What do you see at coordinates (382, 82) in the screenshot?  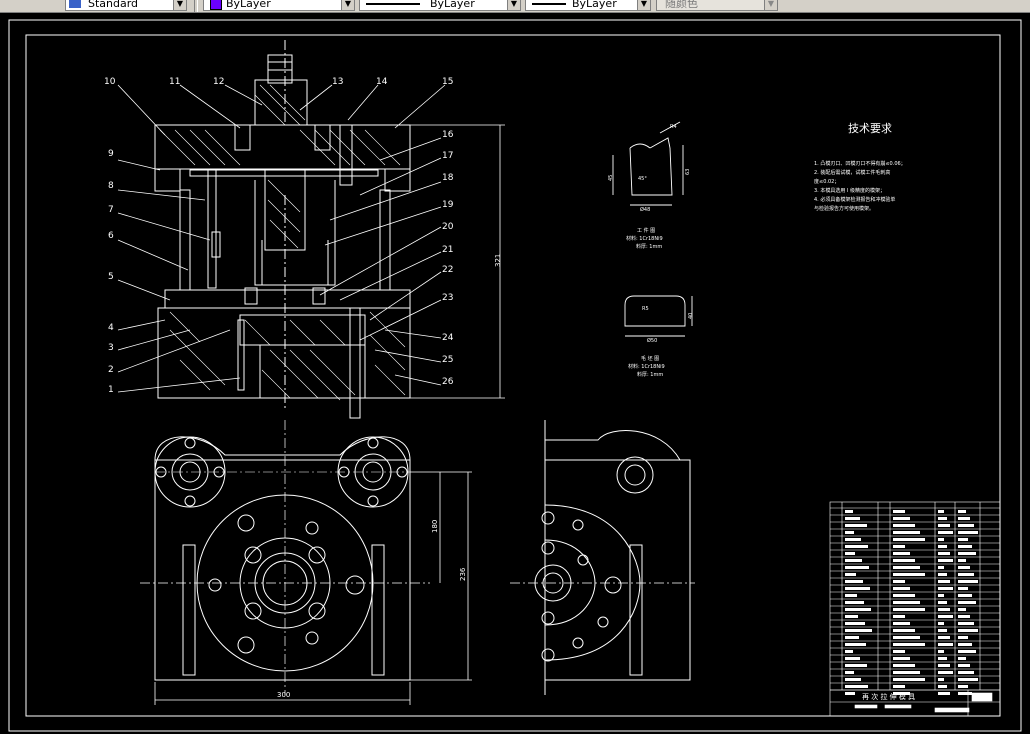 I see `part-number-14: 14` at bounding box center [382, 82].